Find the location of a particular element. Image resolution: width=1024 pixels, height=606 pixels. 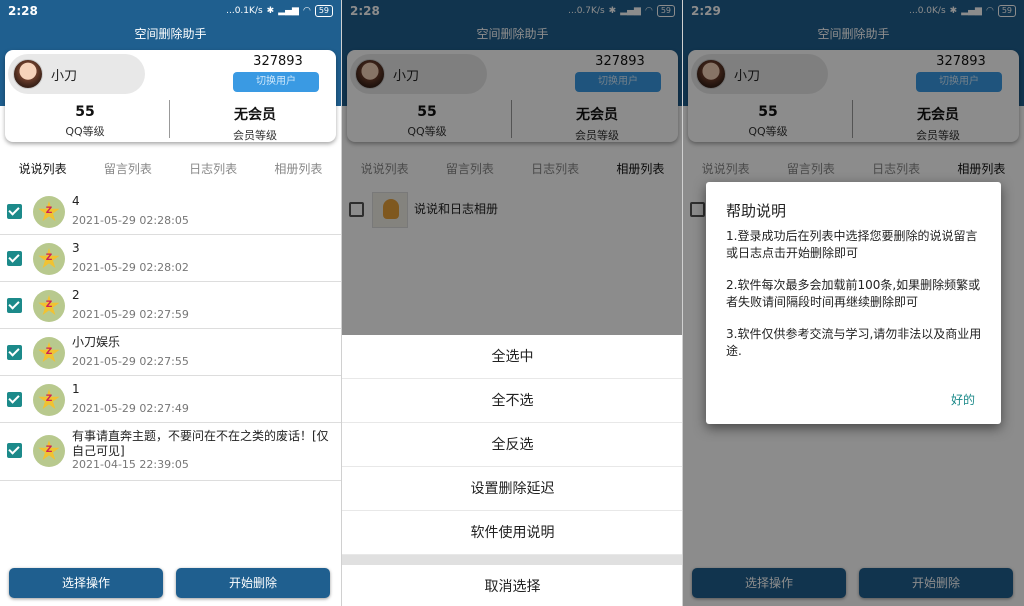

qq-number: 327893 is located at coordinates (278, 61).